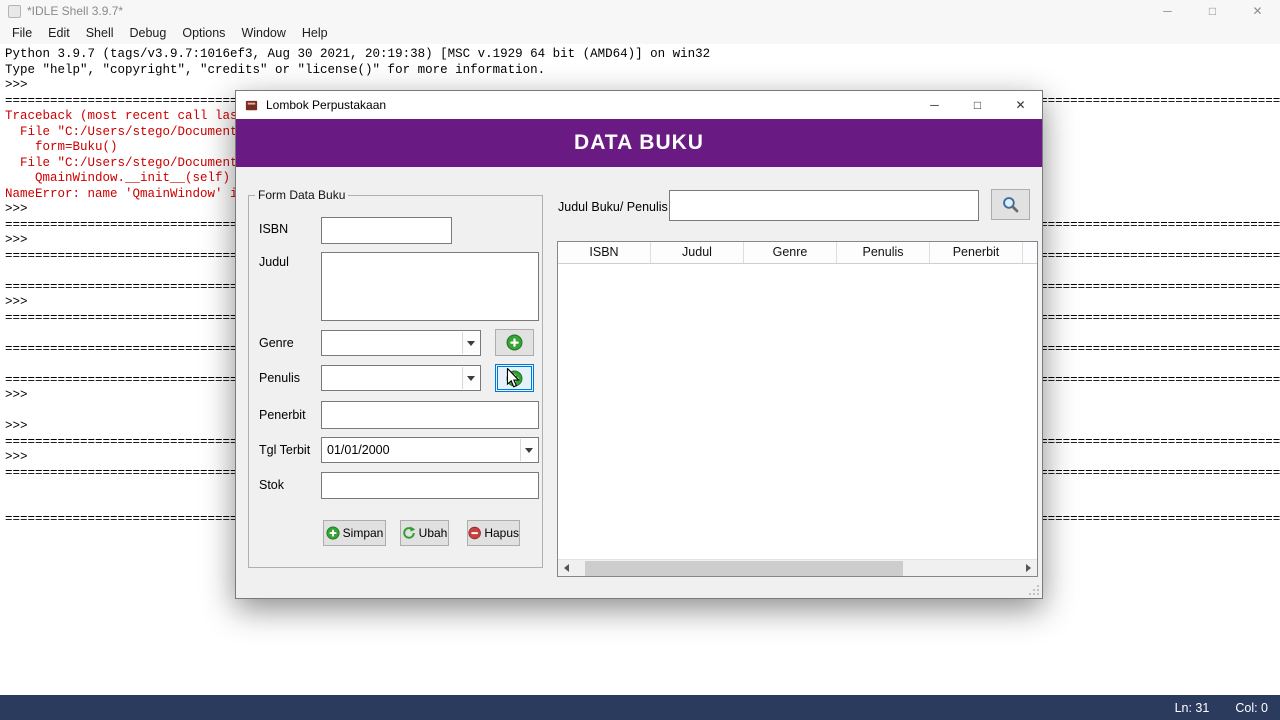  I want to click on hapus-button-label: Hapus, so click(501, 533).